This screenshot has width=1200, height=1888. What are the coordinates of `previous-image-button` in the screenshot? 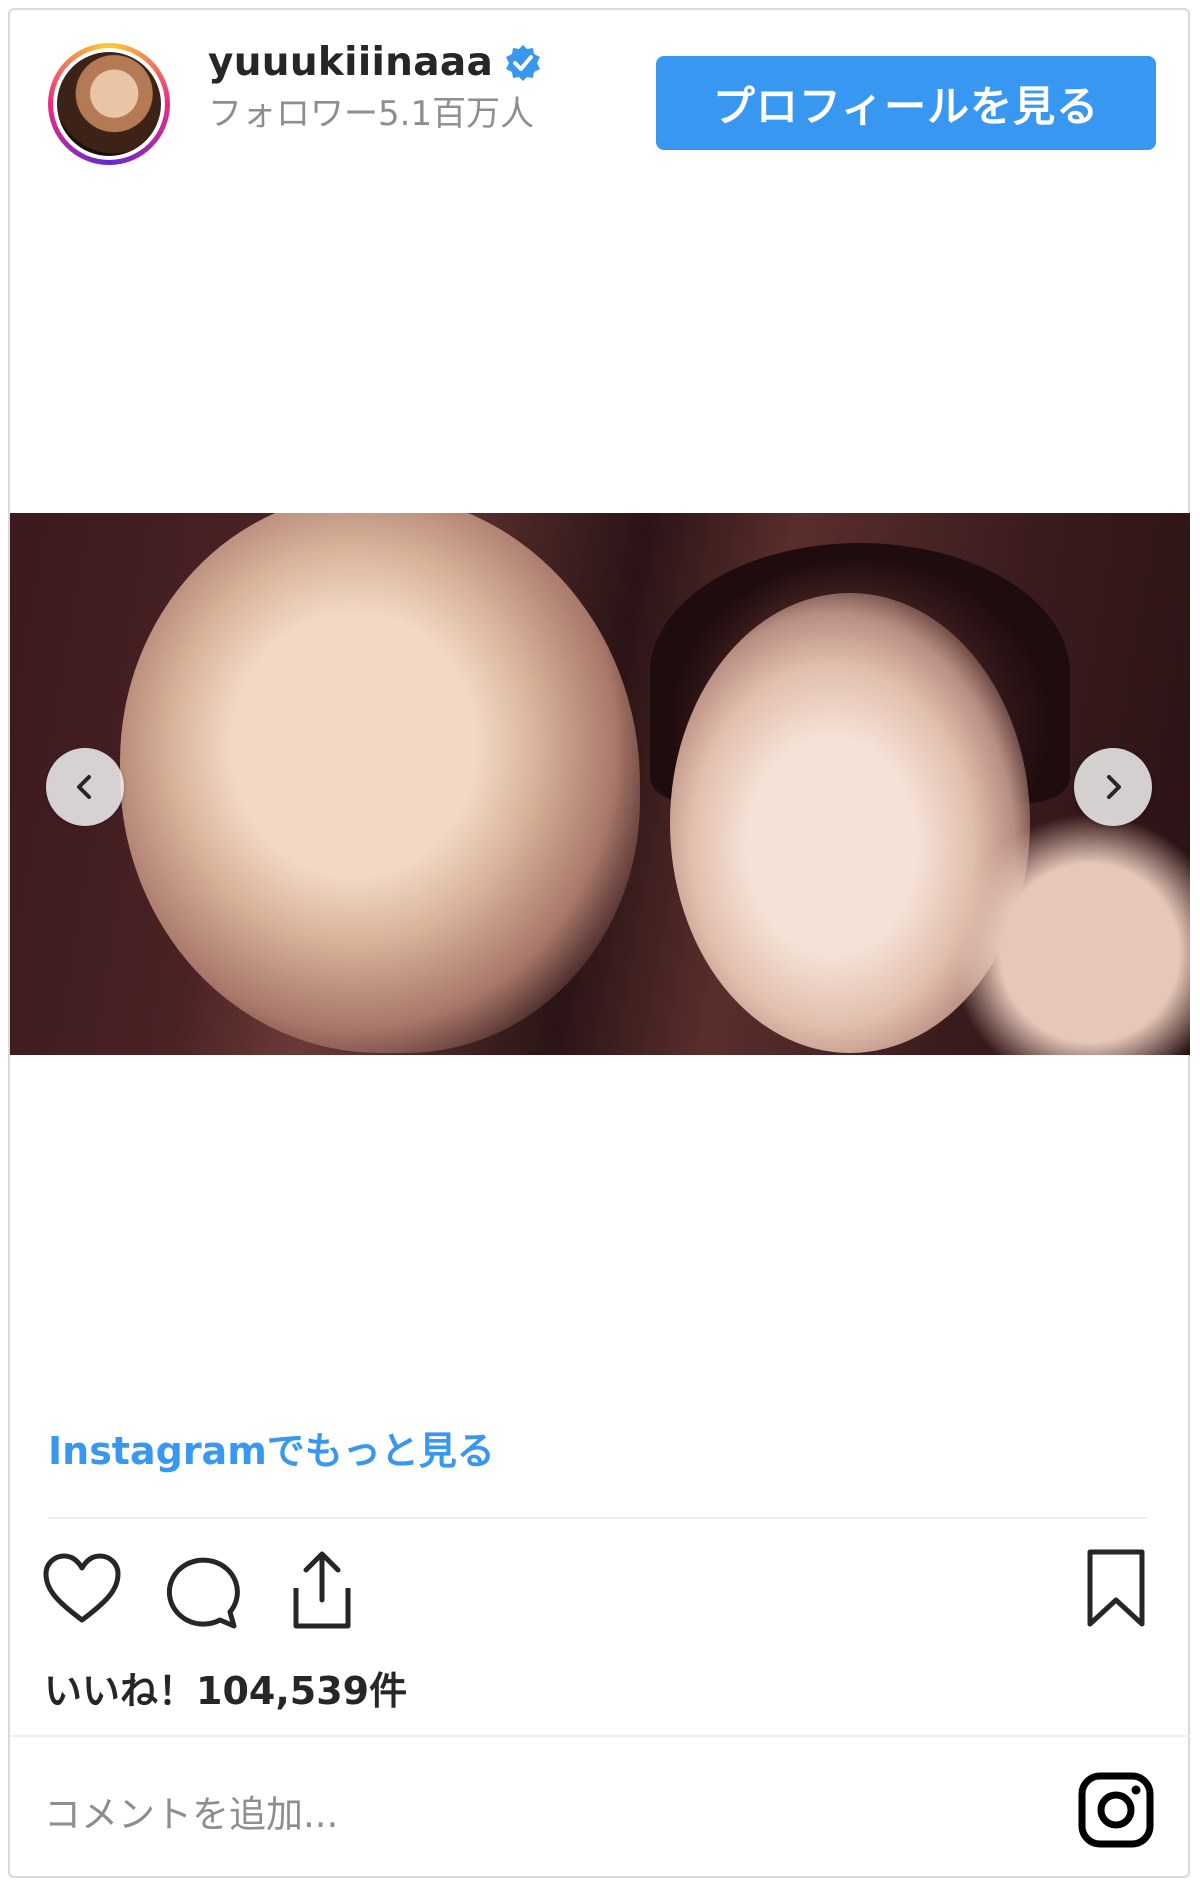 It's located at (85, 787).